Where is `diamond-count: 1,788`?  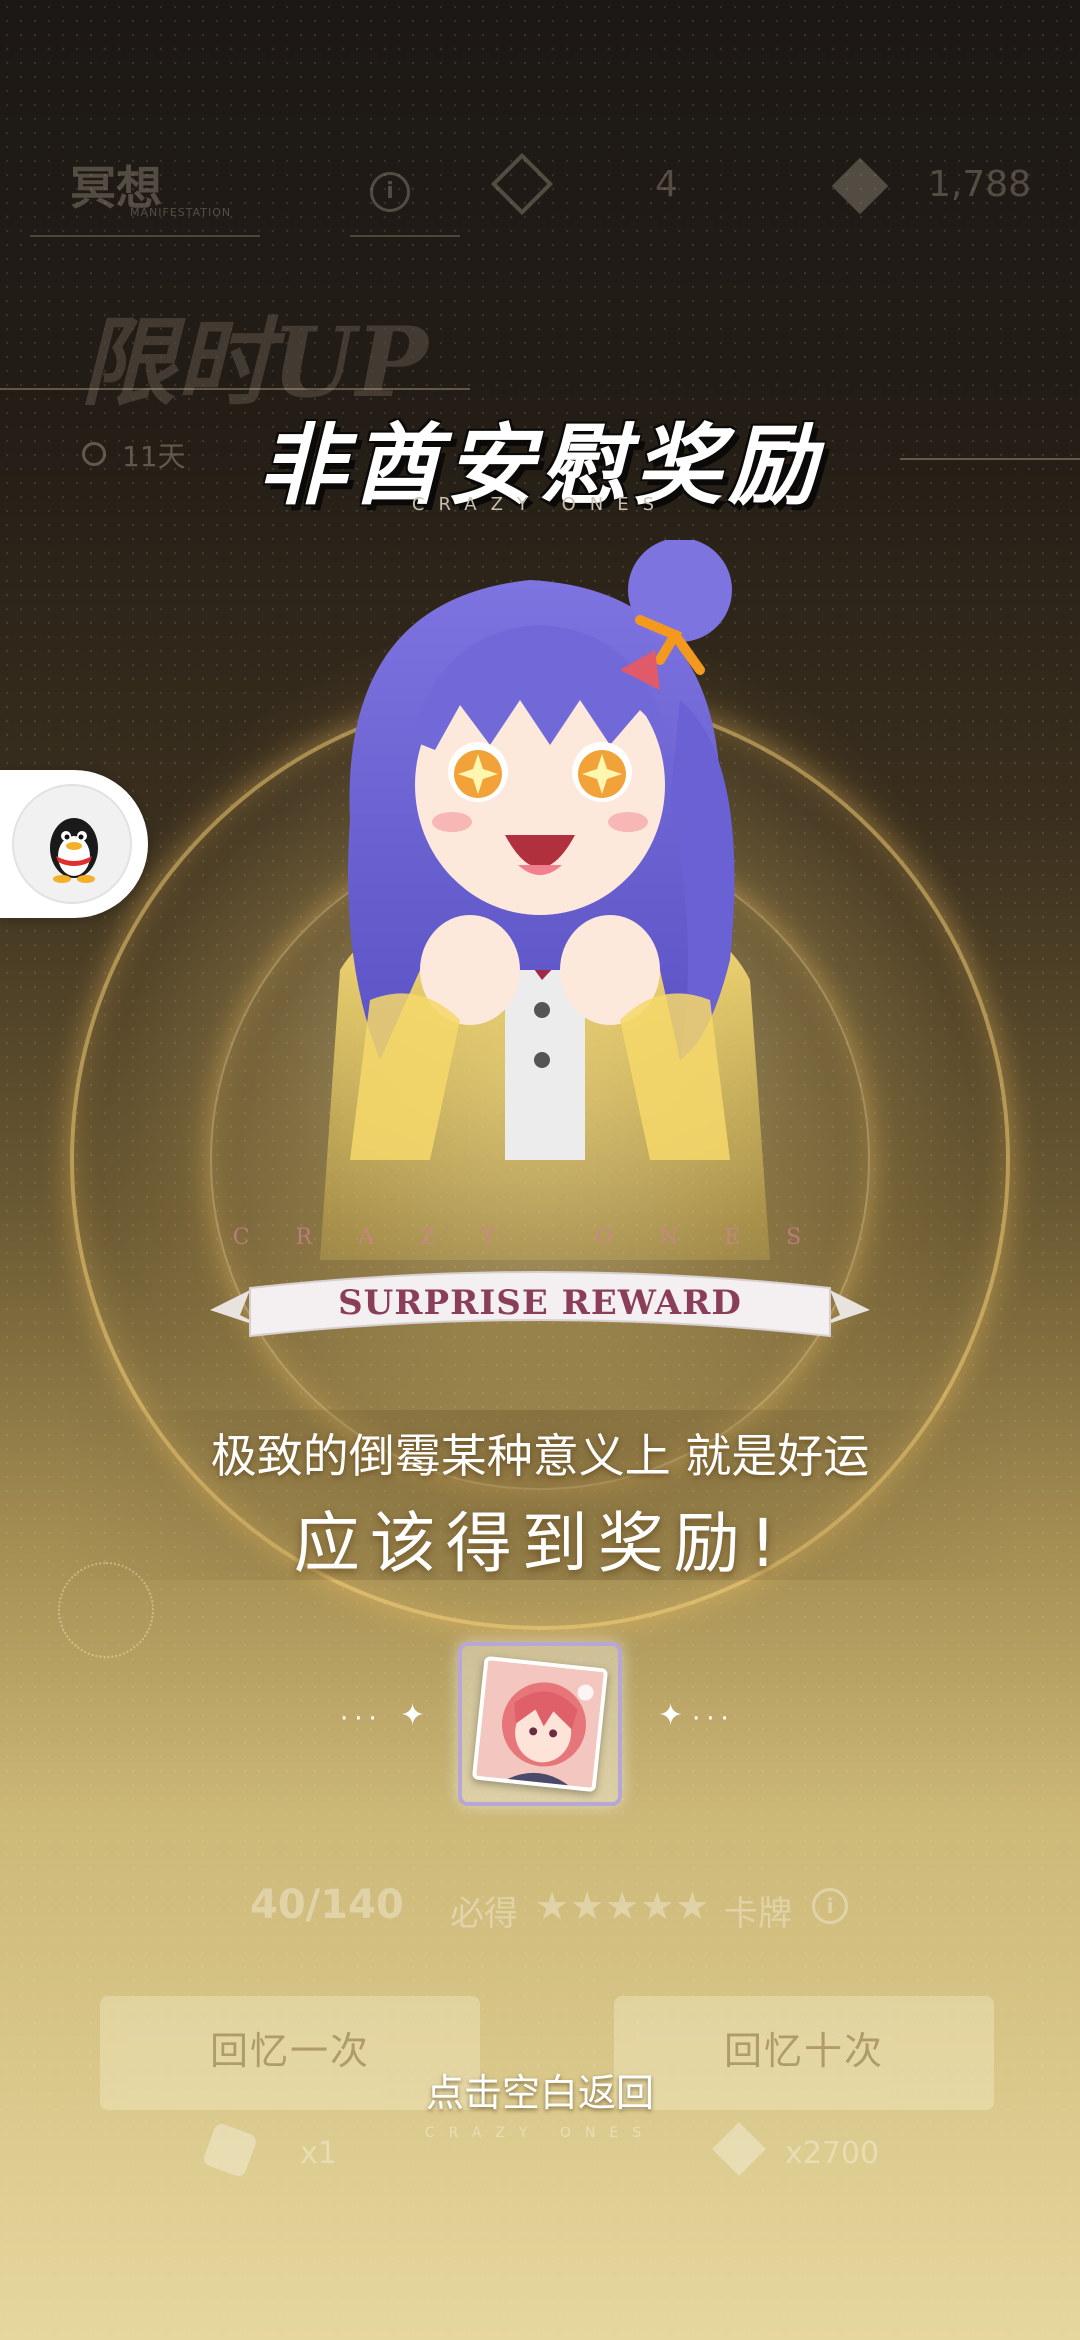 diamond-count: 1,788 is located at coordinates (980, 184).